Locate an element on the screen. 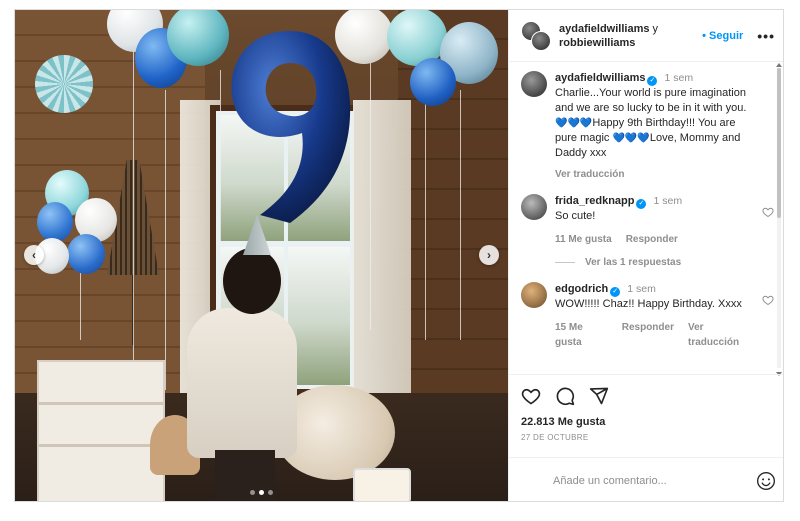 Image resolution: width=800 pixels, height=521 pixels. carousel-prev-button: ‹ is located at coordinates (34, 255).